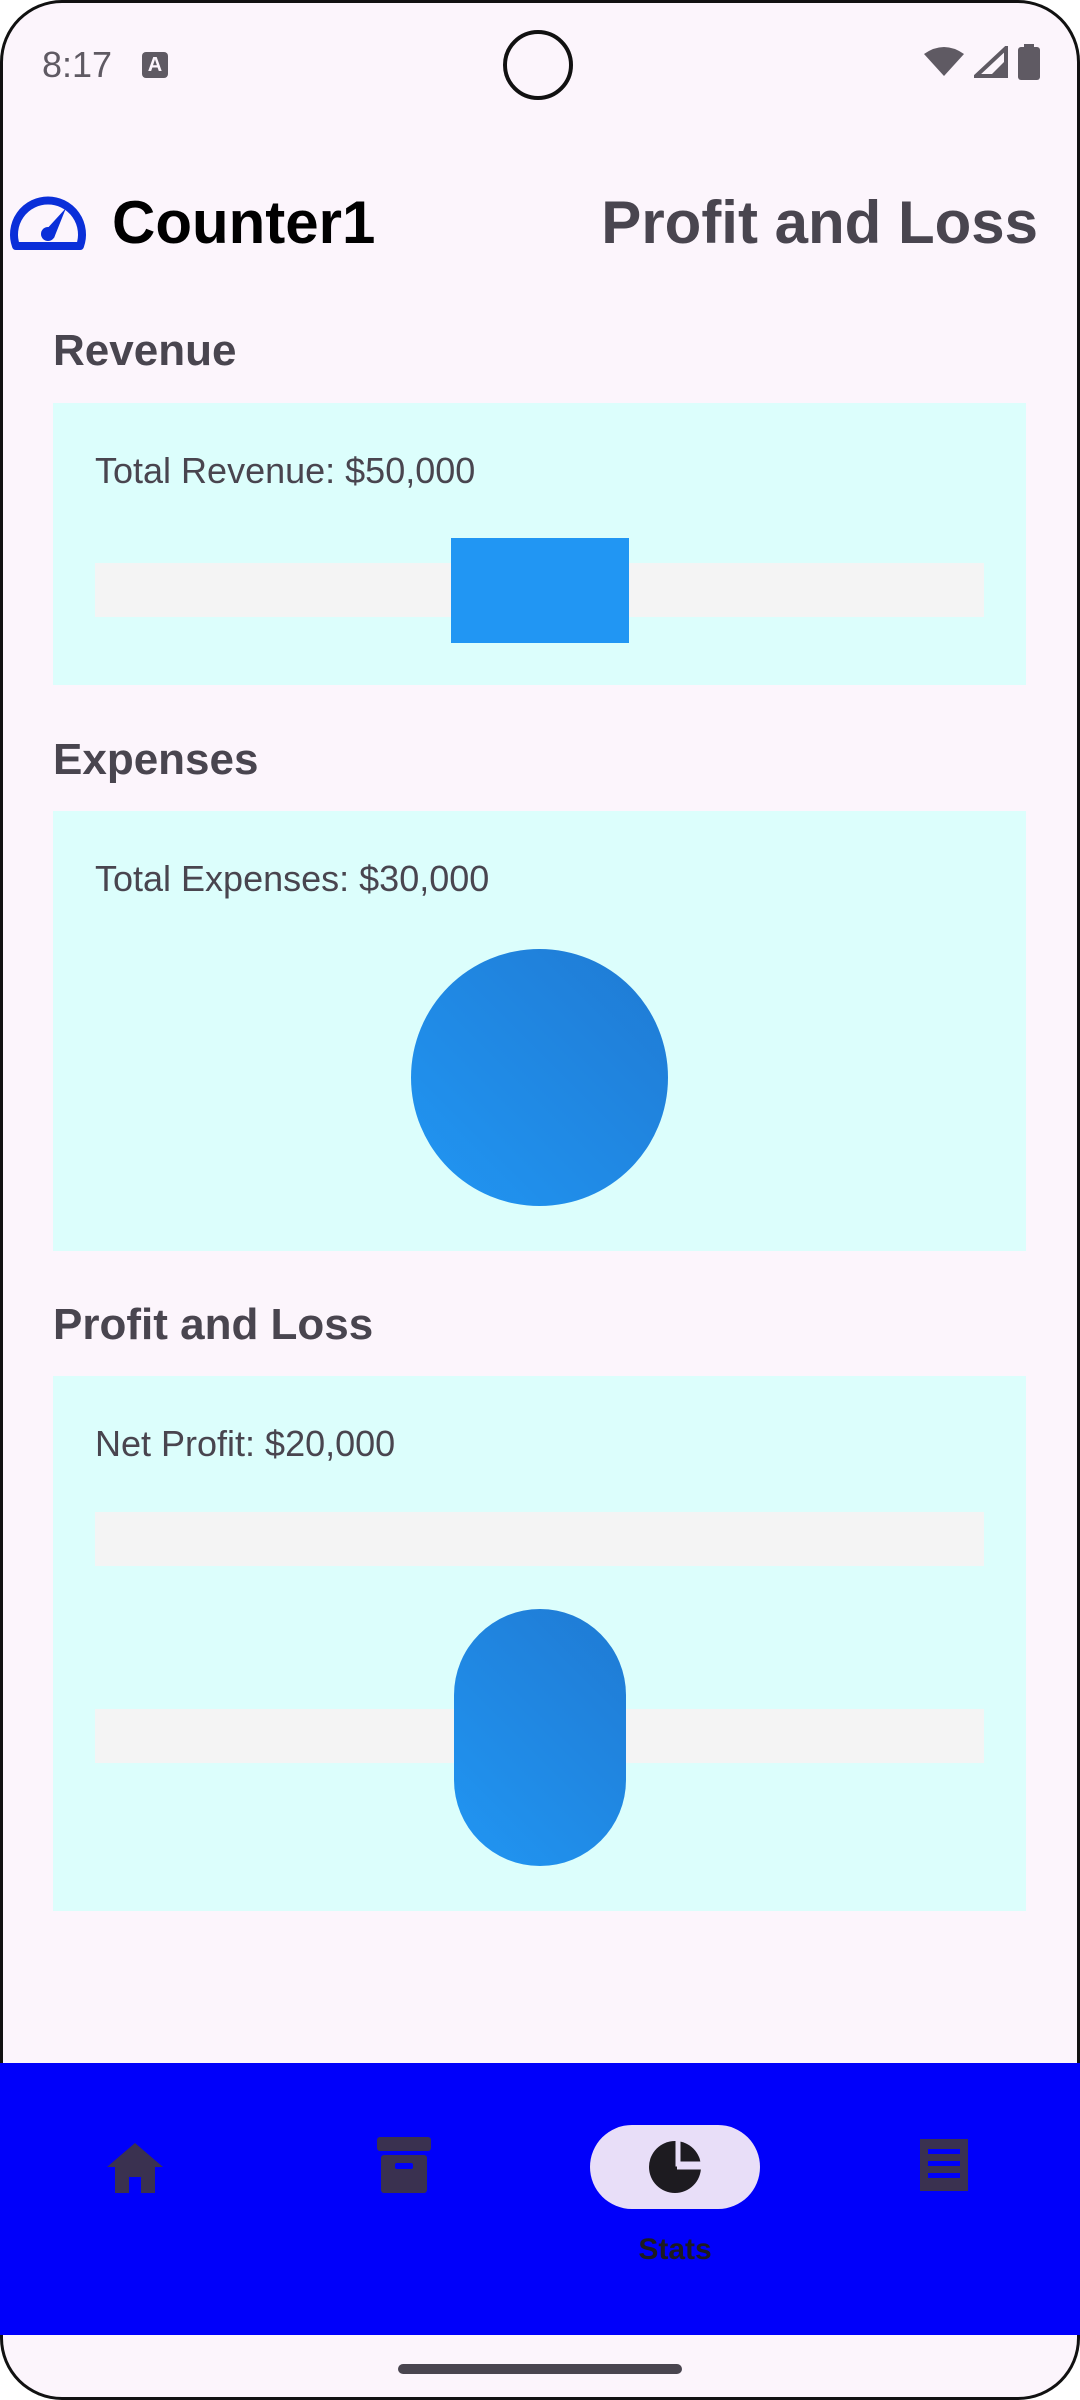  I want to click on camera-cutout, so click(538, 65).